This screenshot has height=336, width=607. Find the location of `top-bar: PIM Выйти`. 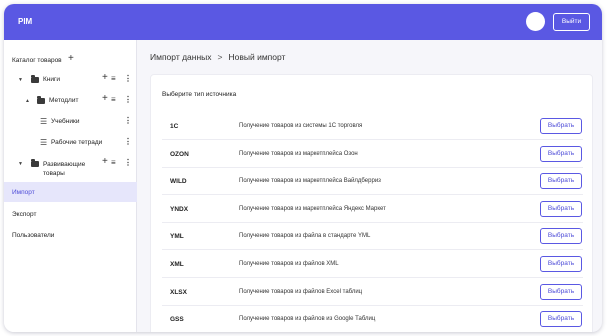

top-bar: PIM Выйти is located at coordinates (303, 22).